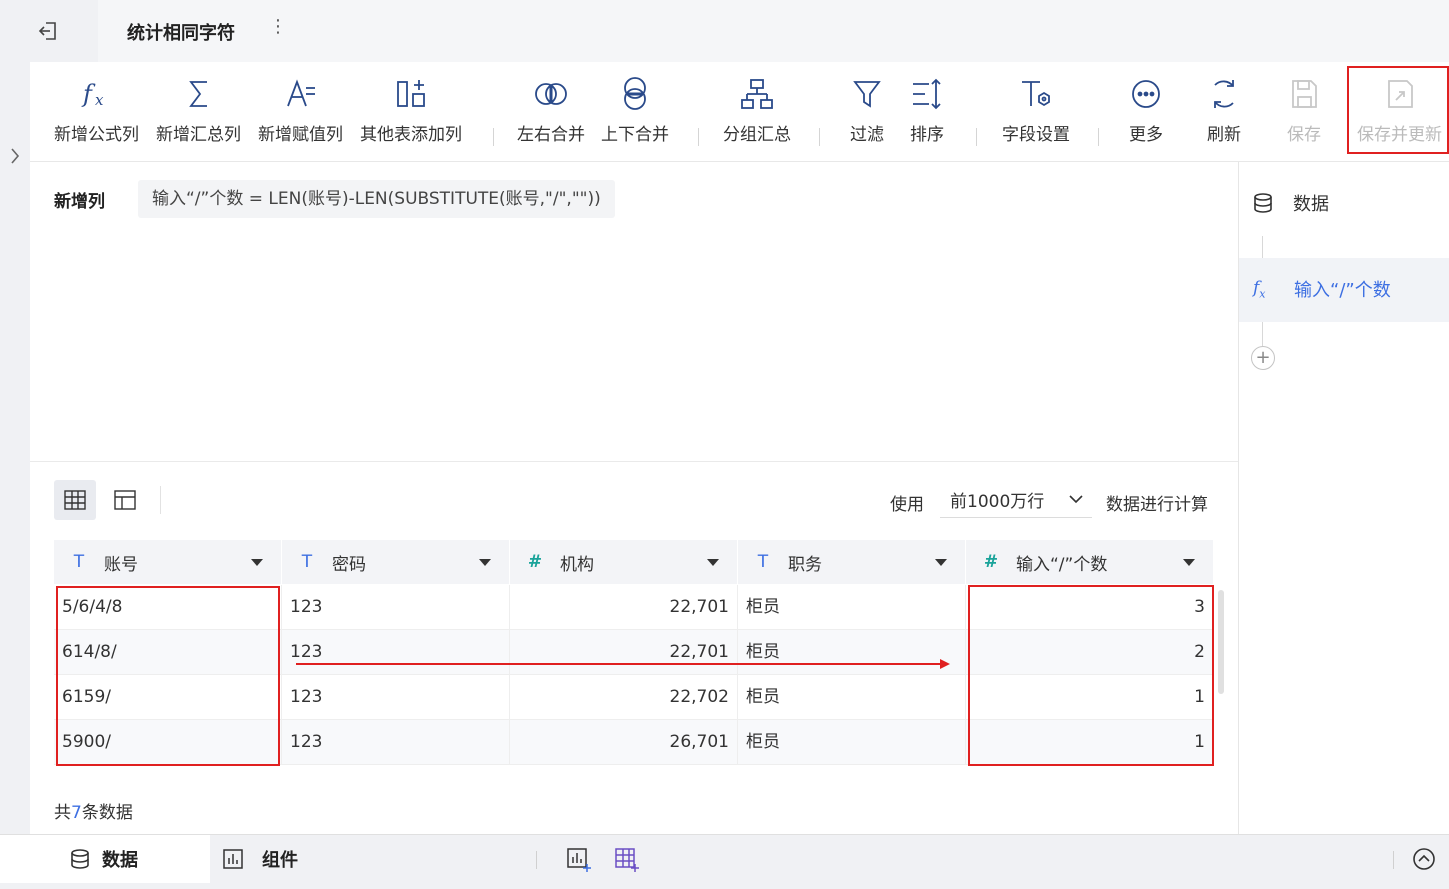  Describe the element at coordinates (724, 861) in the screenshot. I see `bottom-bar: 数据 组件` at that location.